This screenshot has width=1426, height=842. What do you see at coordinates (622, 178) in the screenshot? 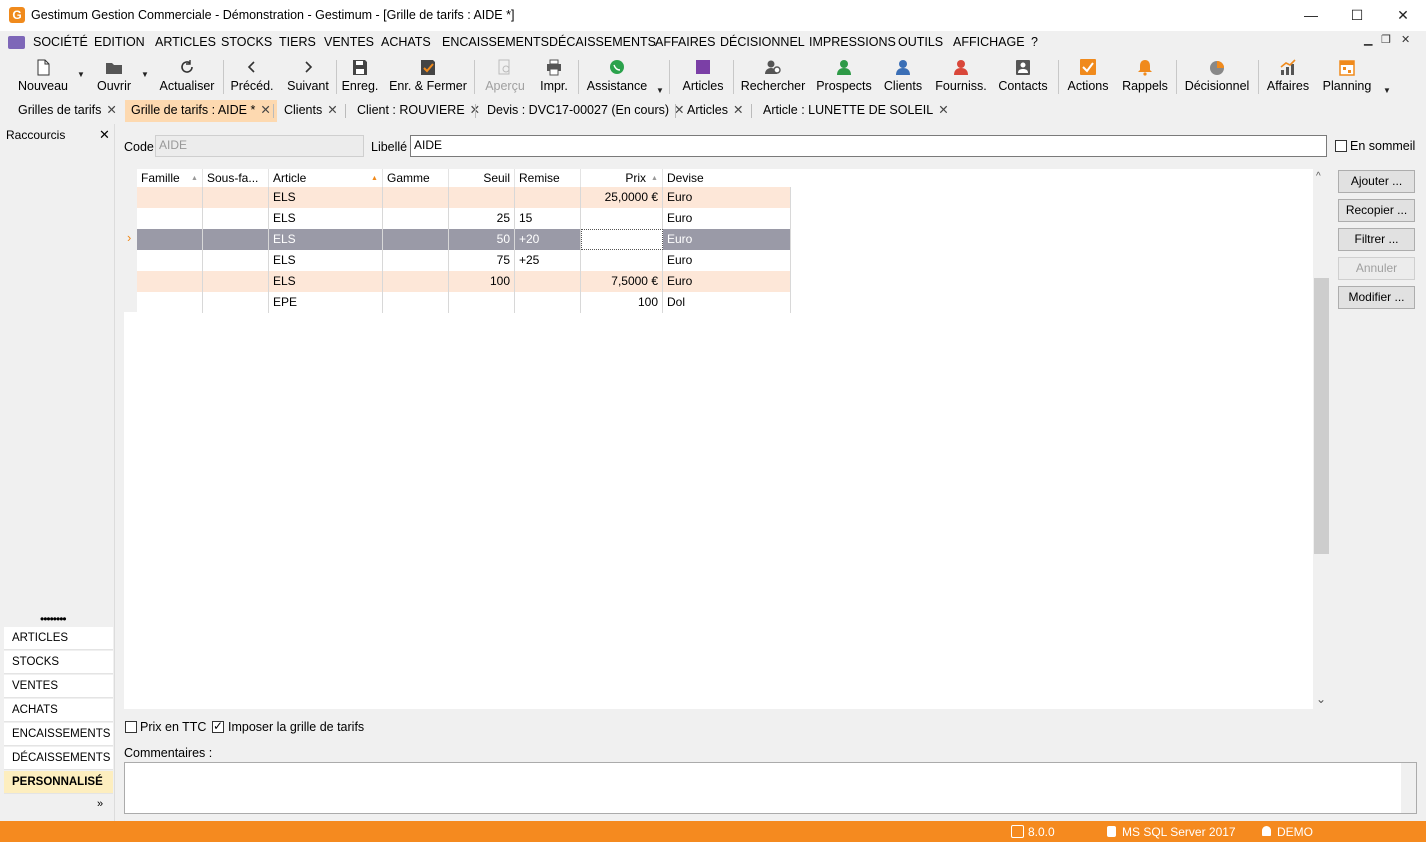
I see `column-header-prix: Prix ▲` at bounding box center [622, 178].